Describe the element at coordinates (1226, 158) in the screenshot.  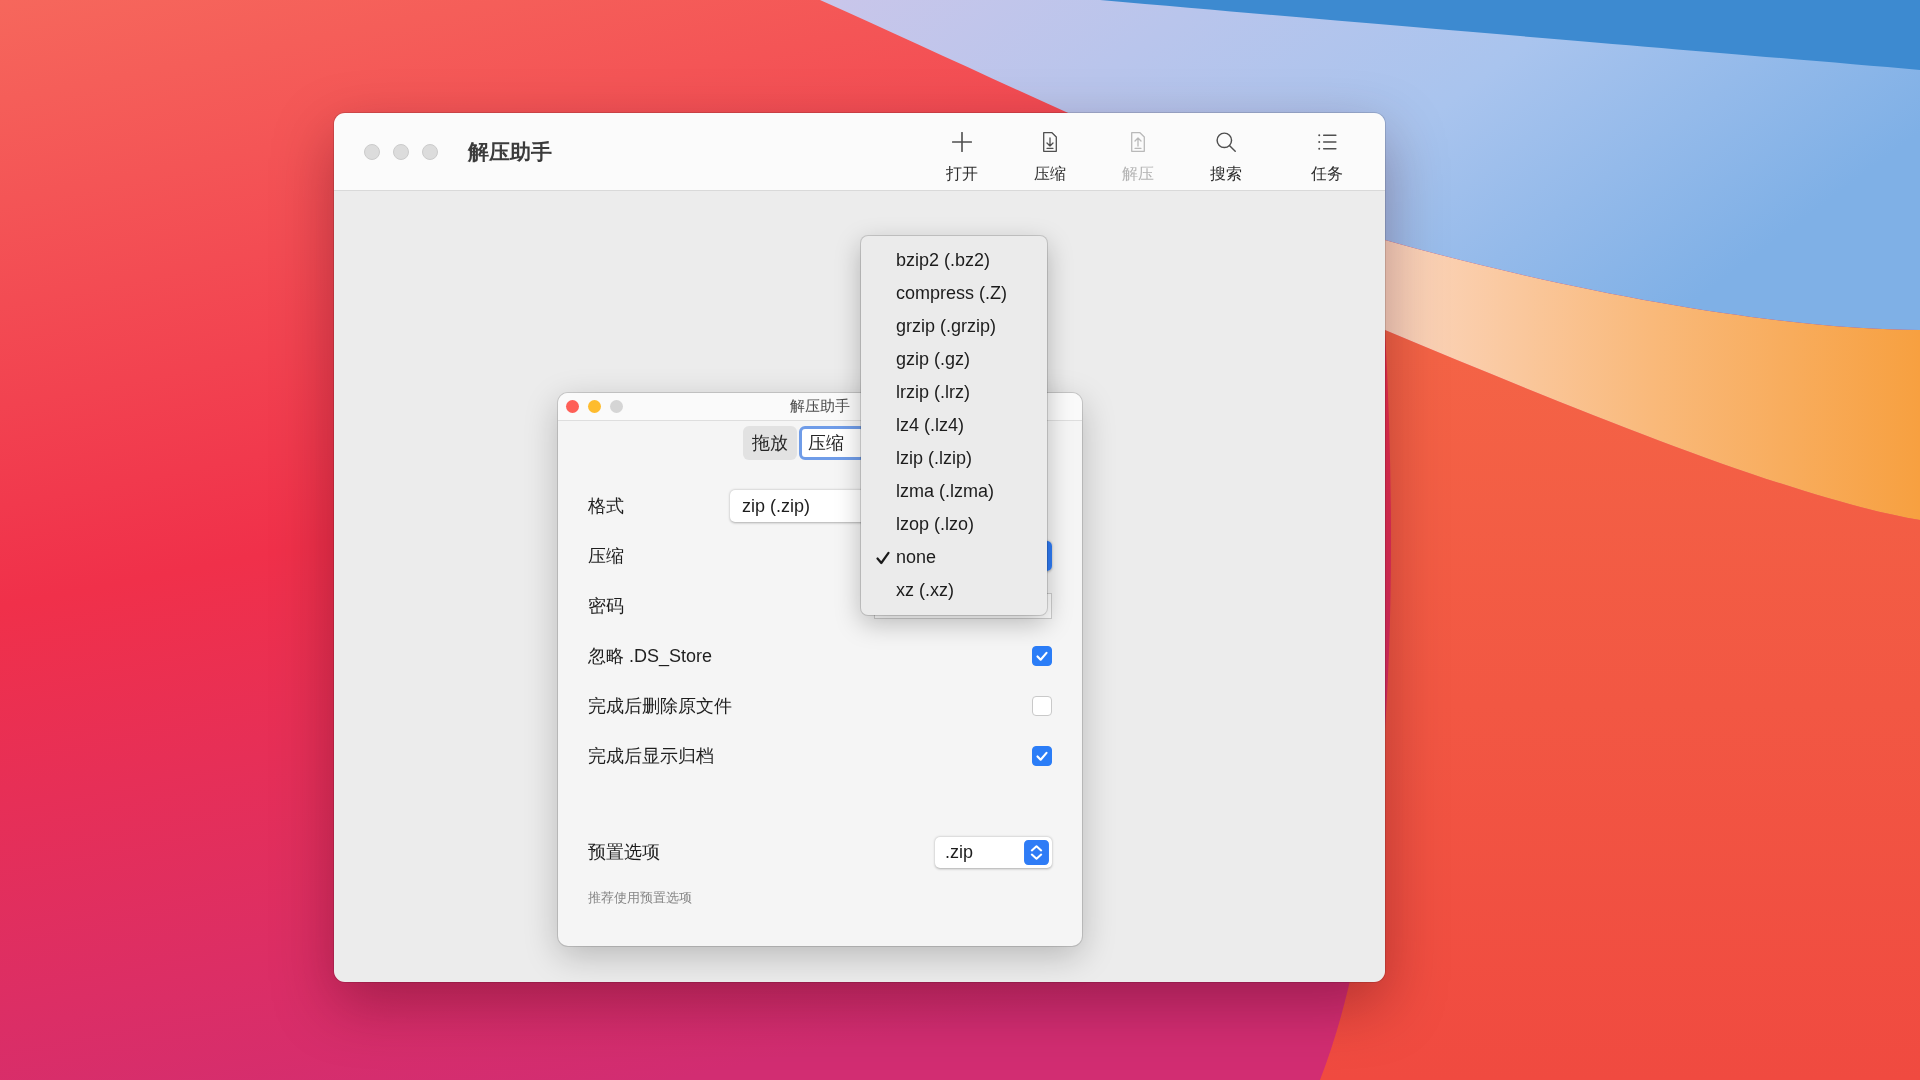
I see `toolbar-button: 搜索` at that location.